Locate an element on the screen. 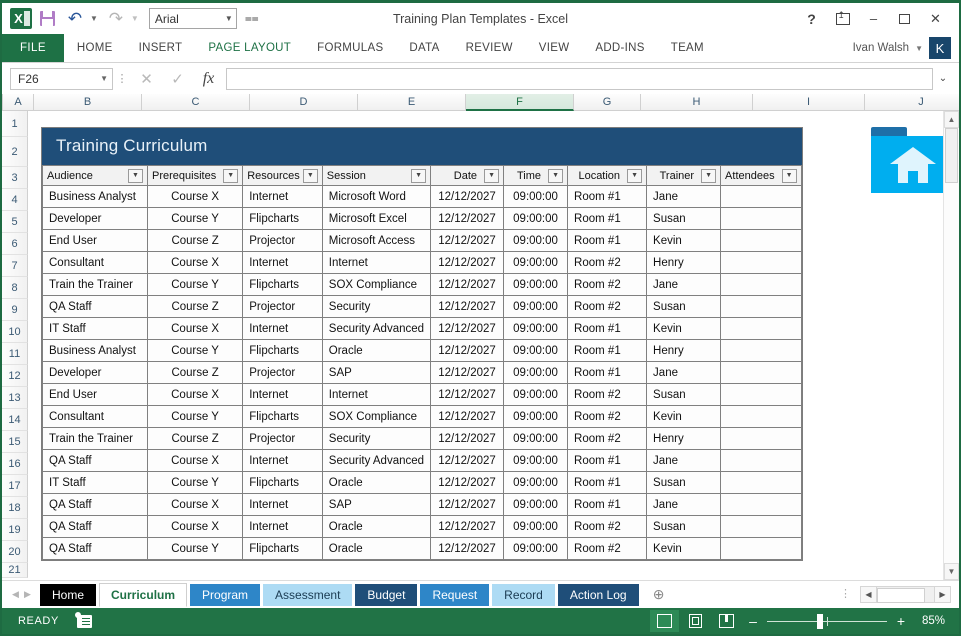 The image size is (961, 636). cell-session: SAP is located at coordinates (376, 372).